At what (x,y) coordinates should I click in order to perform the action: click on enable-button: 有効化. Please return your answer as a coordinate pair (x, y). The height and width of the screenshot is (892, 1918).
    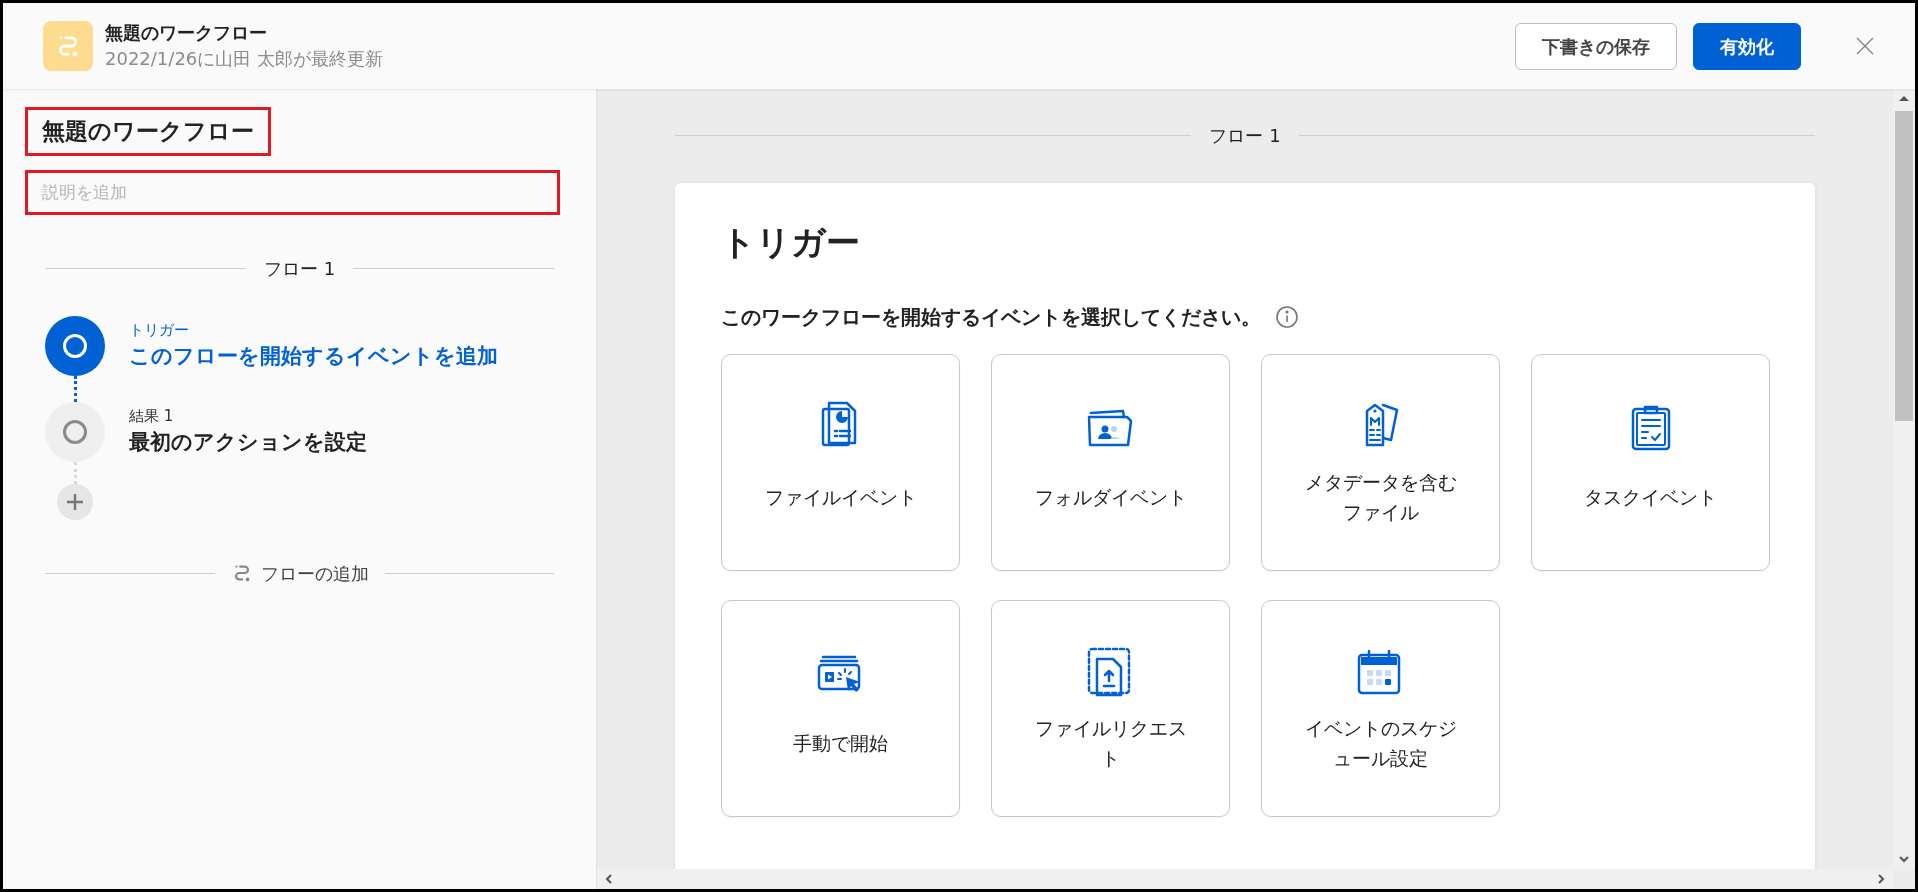
    Looking at the image, I should click on (1747, 46).